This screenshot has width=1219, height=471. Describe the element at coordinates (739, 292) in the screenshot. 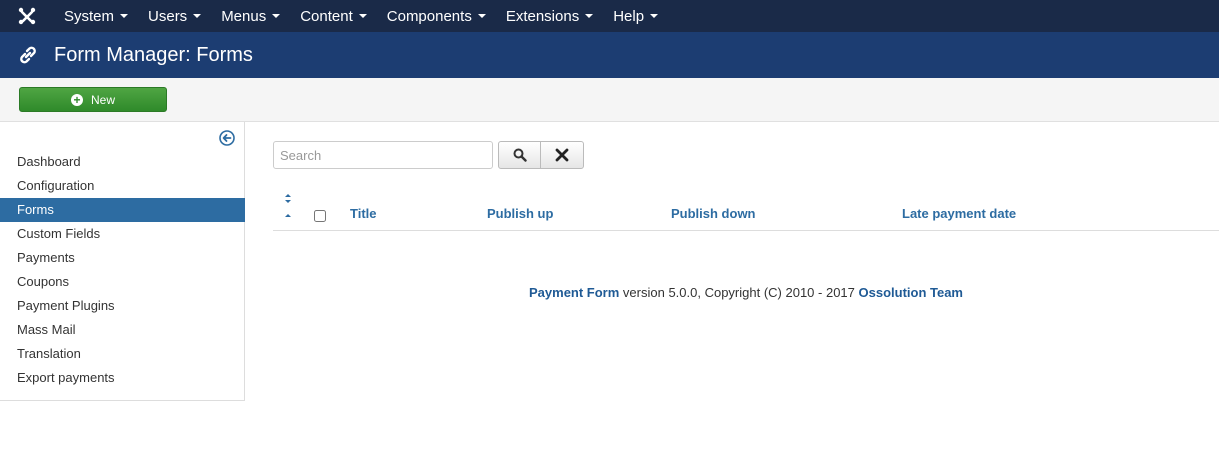

I see `footer-text: version 5.0.0, Copyright (C) 2010 - 2017` at that location.